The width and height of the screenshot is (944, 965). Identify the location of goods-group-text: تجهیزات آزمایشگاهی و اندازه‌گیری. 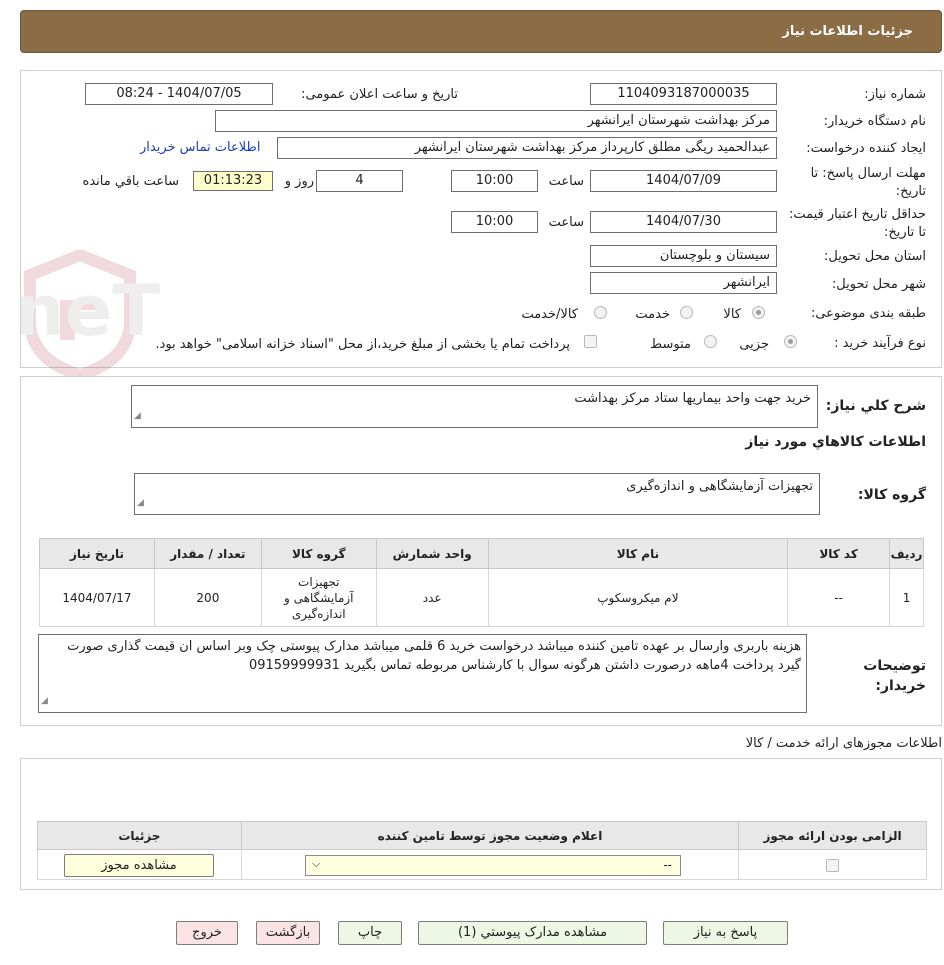
(719, 486).